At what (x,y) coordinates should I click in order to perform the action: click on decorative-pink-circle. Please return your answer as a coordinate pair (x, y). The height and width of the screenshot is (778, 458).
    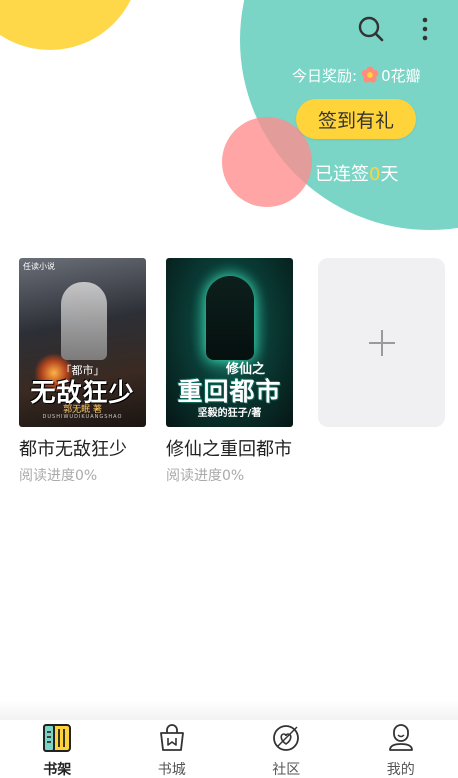
    Looking at the image, I should click on (267, 162).